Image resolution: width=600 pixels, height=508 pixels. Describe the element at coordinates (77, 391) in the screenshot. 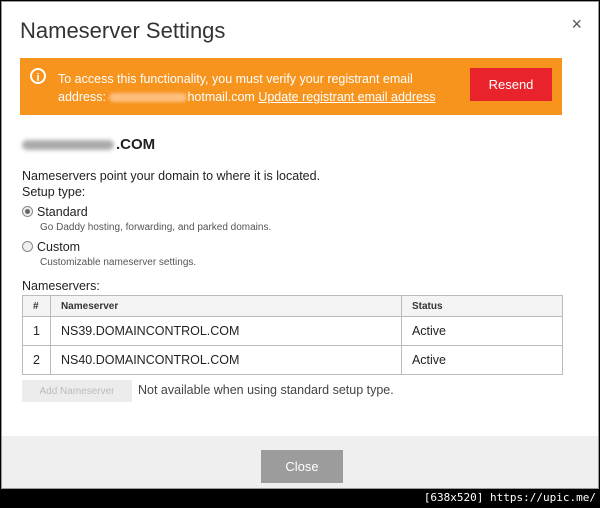

I see `add-nameserver-button: Add Nameserver` at that location.